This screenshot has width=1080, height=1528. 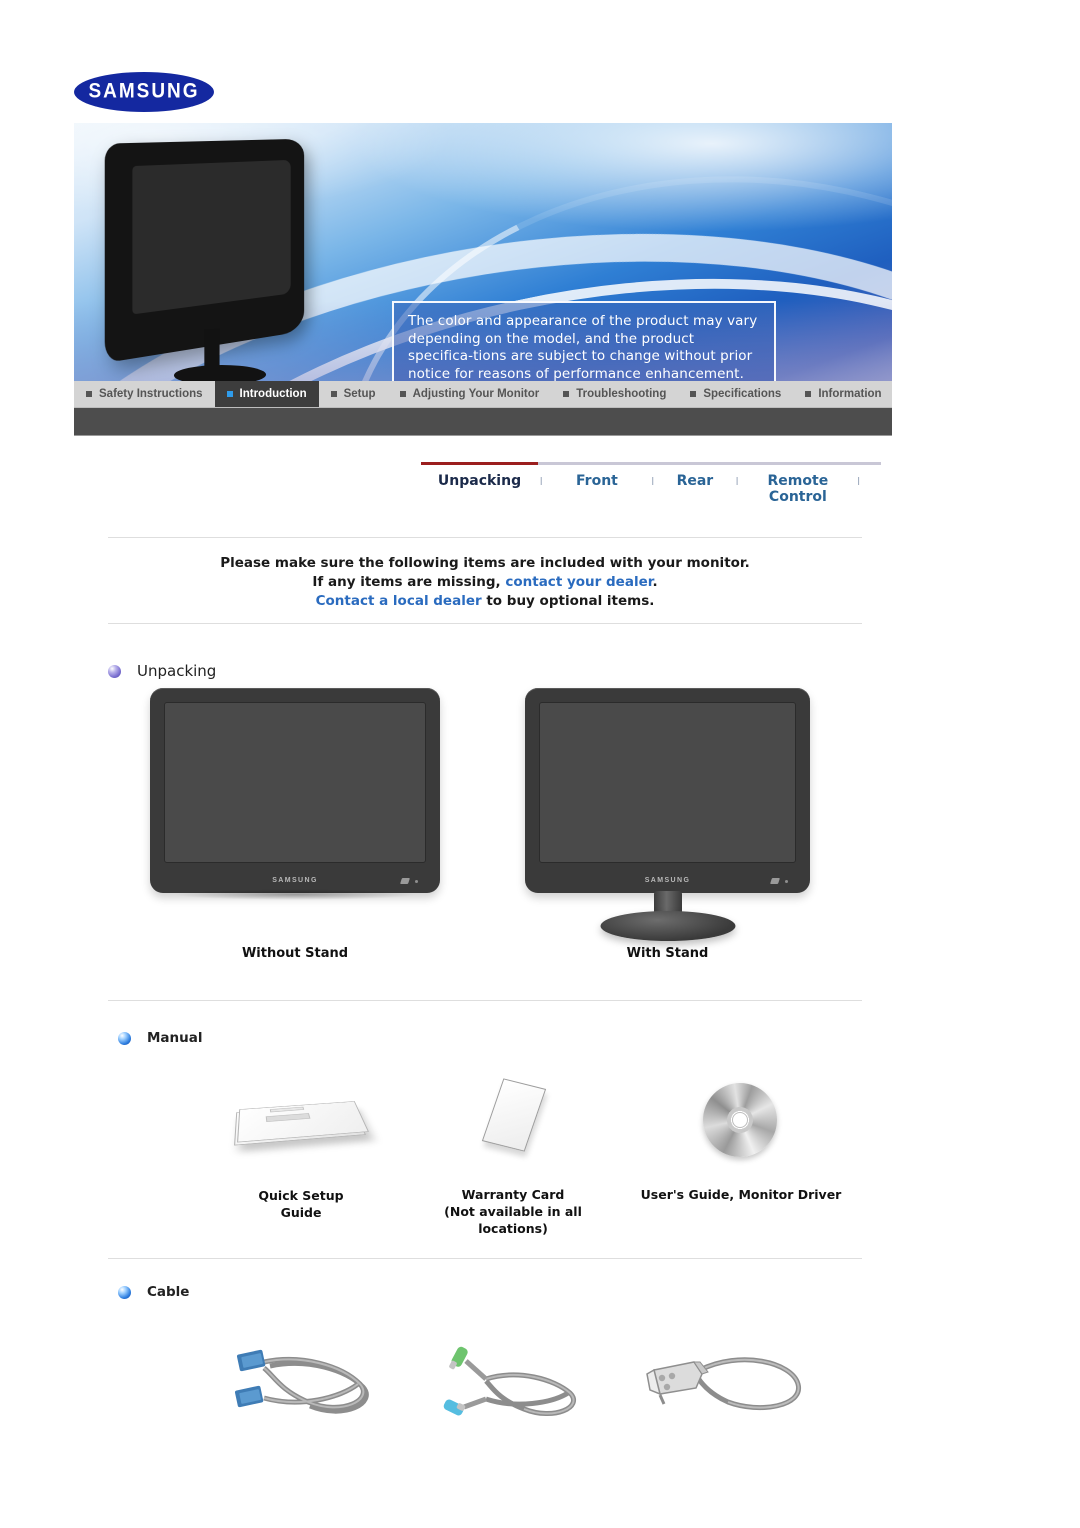 What do you see at coordinates (695, 481) in the screenshot?
I see `tab-rear: Rear` at bounding box center [695, 481].